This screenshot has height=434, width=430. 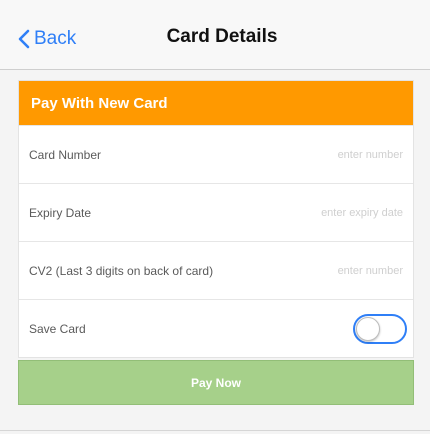 I want to click on cv2-label: CV2 (Last 3 digits on back of card), so click(x=121, y=270).